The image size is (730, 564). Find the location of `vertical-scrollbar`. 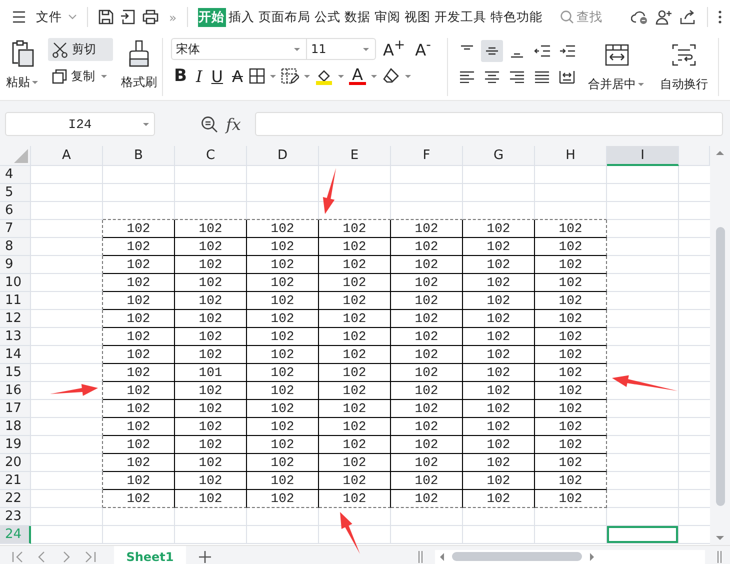

vertical-scrollbar is located at coordinates (720, 345).